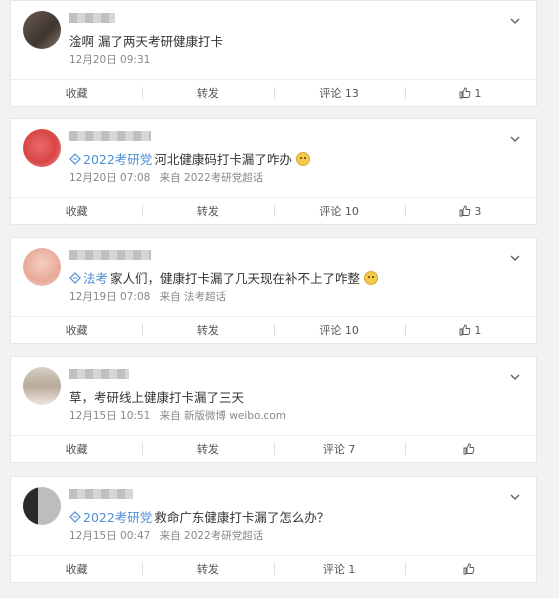 The width and height of the screenshot is (559, 598). I want to click on post-text-content: 河北健康码打卡漏了咋办, so click(223, 159).